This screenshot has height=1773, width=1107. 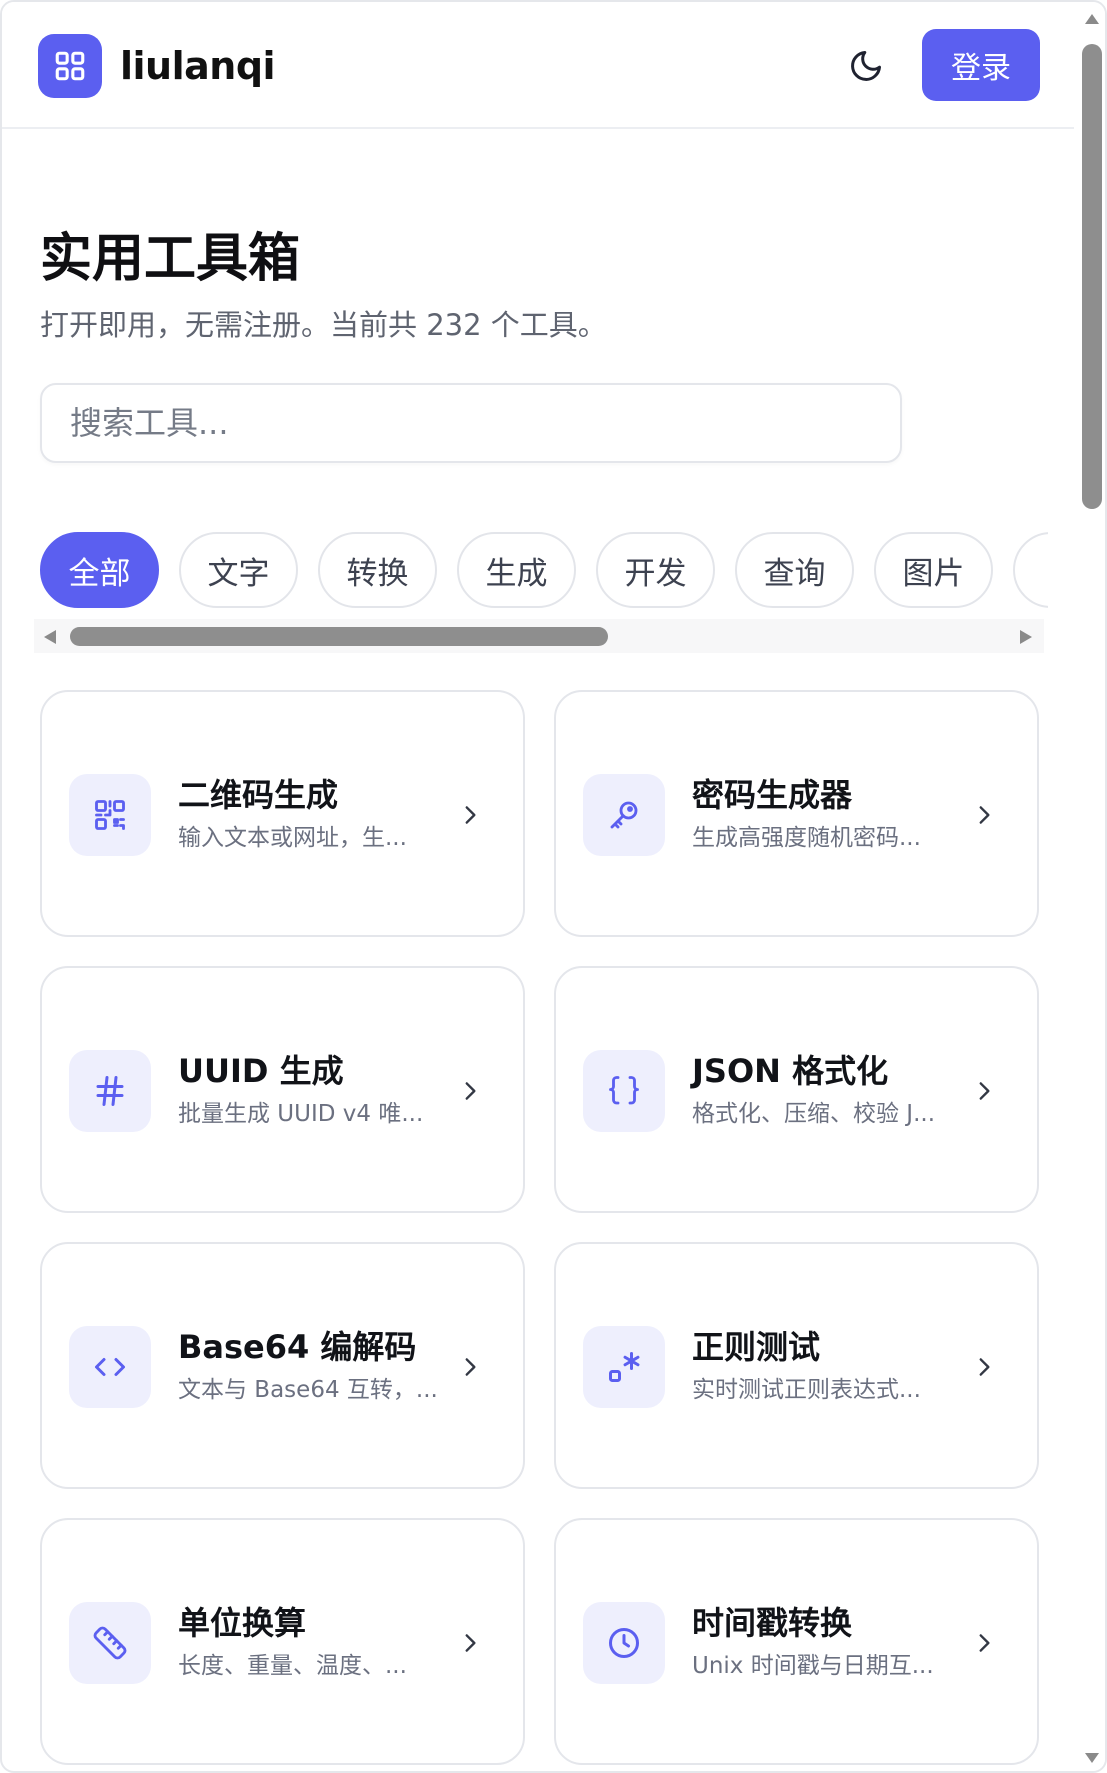 What do you see at coordinates (323, 325) in the screenshot?
I see `page-subtitle: 打开即用，无需注册。当前共 232 个工具。` at bounding box center [323, 325].